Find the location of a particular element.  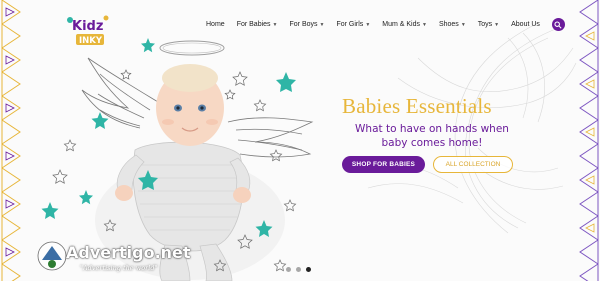

nav-label: Toys is located at coordinates (485, 24).